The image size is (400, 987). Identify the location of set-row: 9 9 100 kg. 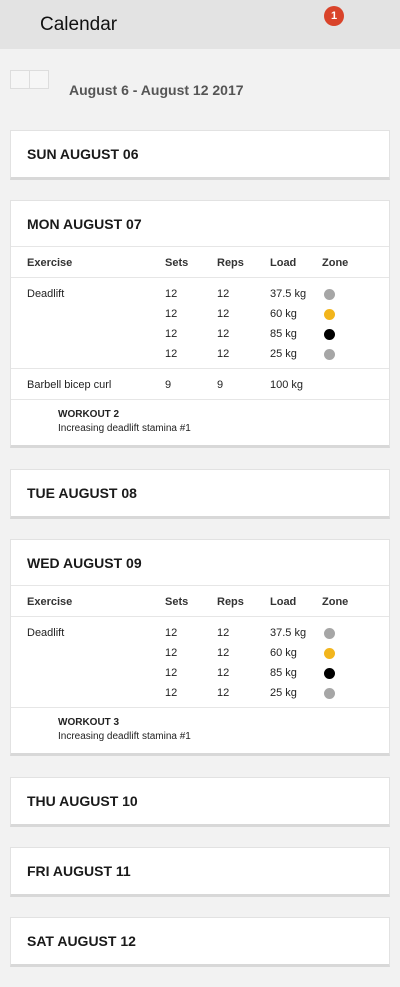
(200, 389).